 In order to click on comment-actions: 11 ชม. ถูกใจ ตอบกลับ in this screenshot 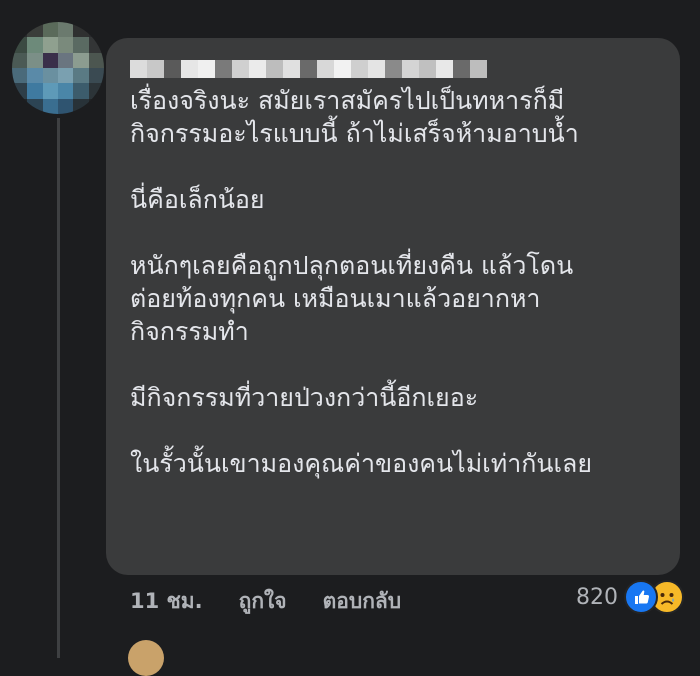, I will do `click(283, 601)`.